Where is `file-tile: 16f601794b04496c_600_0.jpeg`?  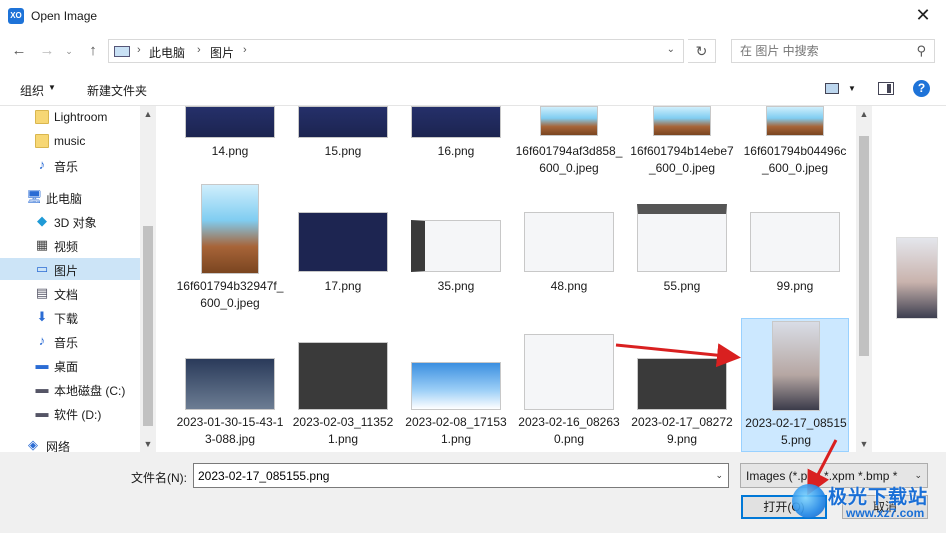 file-tile: 16f601794b04496c_600_0.jpeg is located at coordinates (795, 144).